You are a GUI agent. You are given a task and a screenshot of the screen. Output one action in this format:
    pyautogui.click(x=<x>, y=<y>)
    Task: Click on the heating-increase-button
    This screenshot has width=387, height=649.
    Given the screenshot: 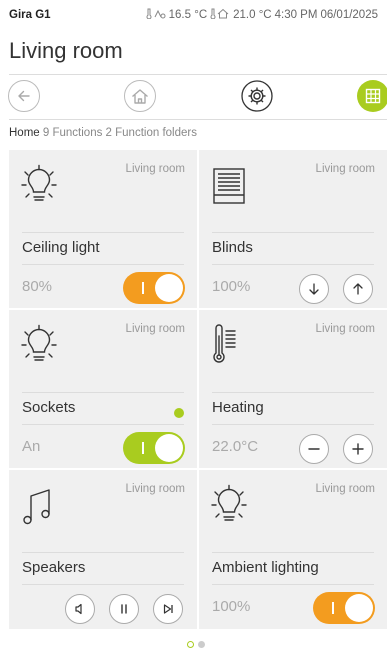 What is the action you would take?
    pyautogui.click(x=358, y=449)
    